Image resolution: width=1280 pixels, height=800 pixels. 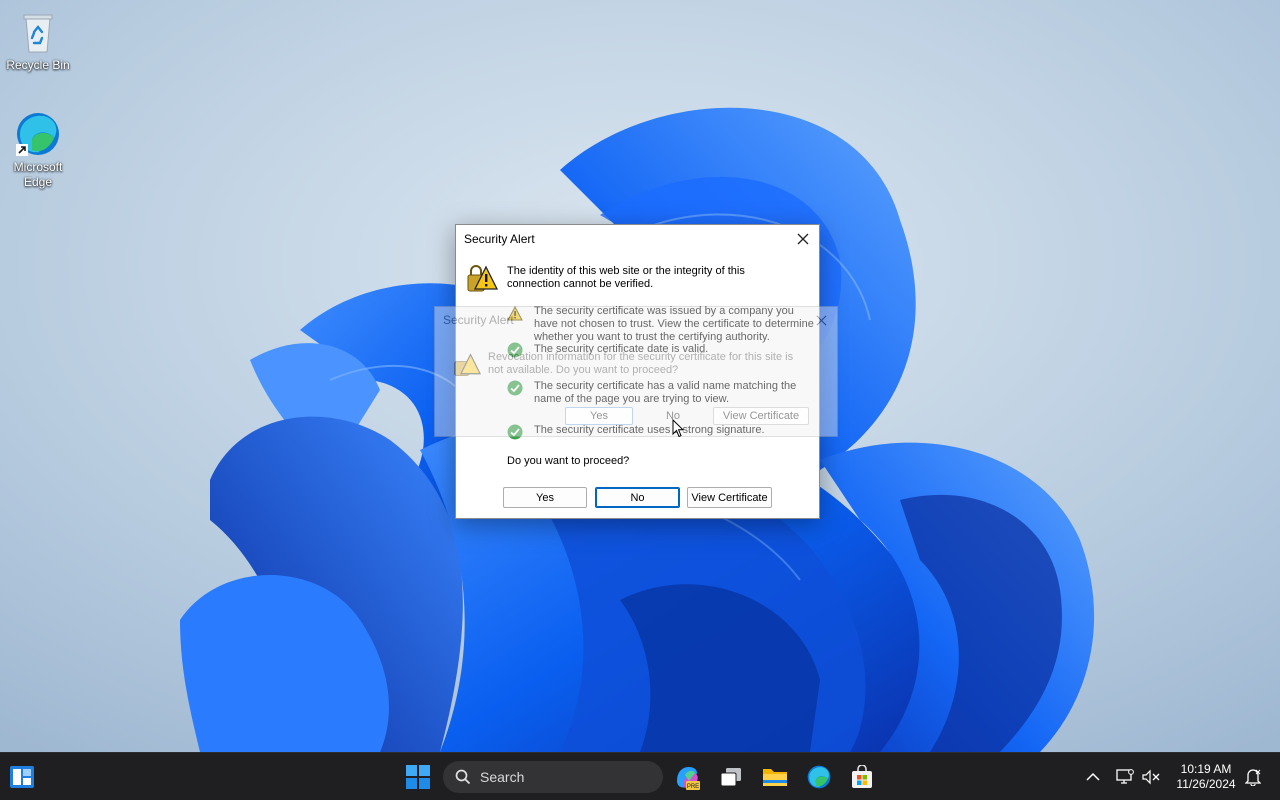 I want to click on clock-time: 10:19 AM, so click(x=1206, y=769).